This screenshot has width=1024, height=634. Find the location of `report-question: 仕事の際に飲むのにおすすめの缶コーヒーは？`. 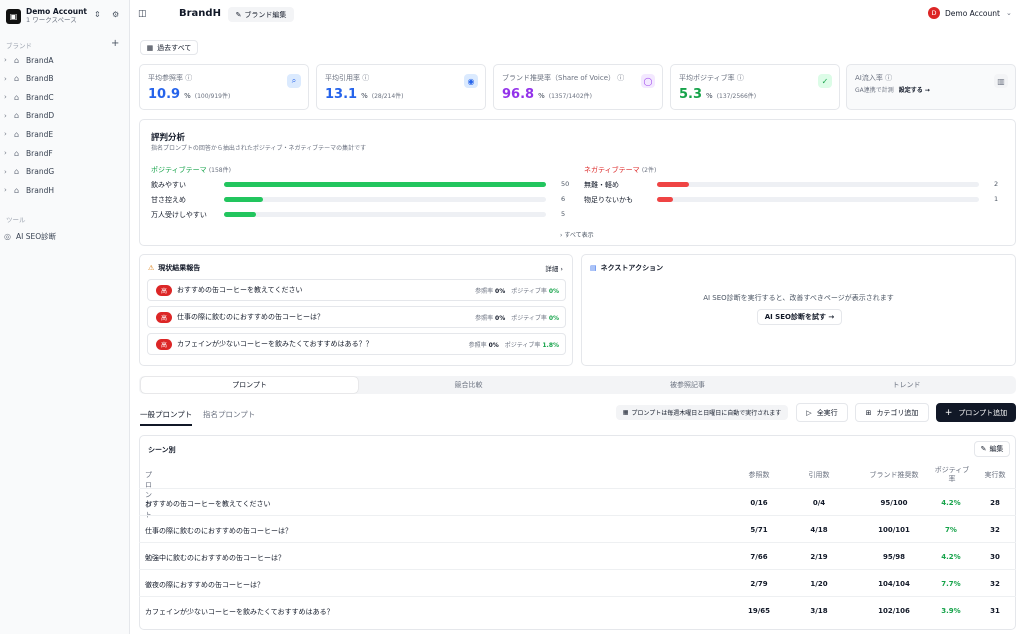

report-question: 仕事の際に飲むのにおすすめの缶コーヒーは？ is located at coordinates (251, 317).